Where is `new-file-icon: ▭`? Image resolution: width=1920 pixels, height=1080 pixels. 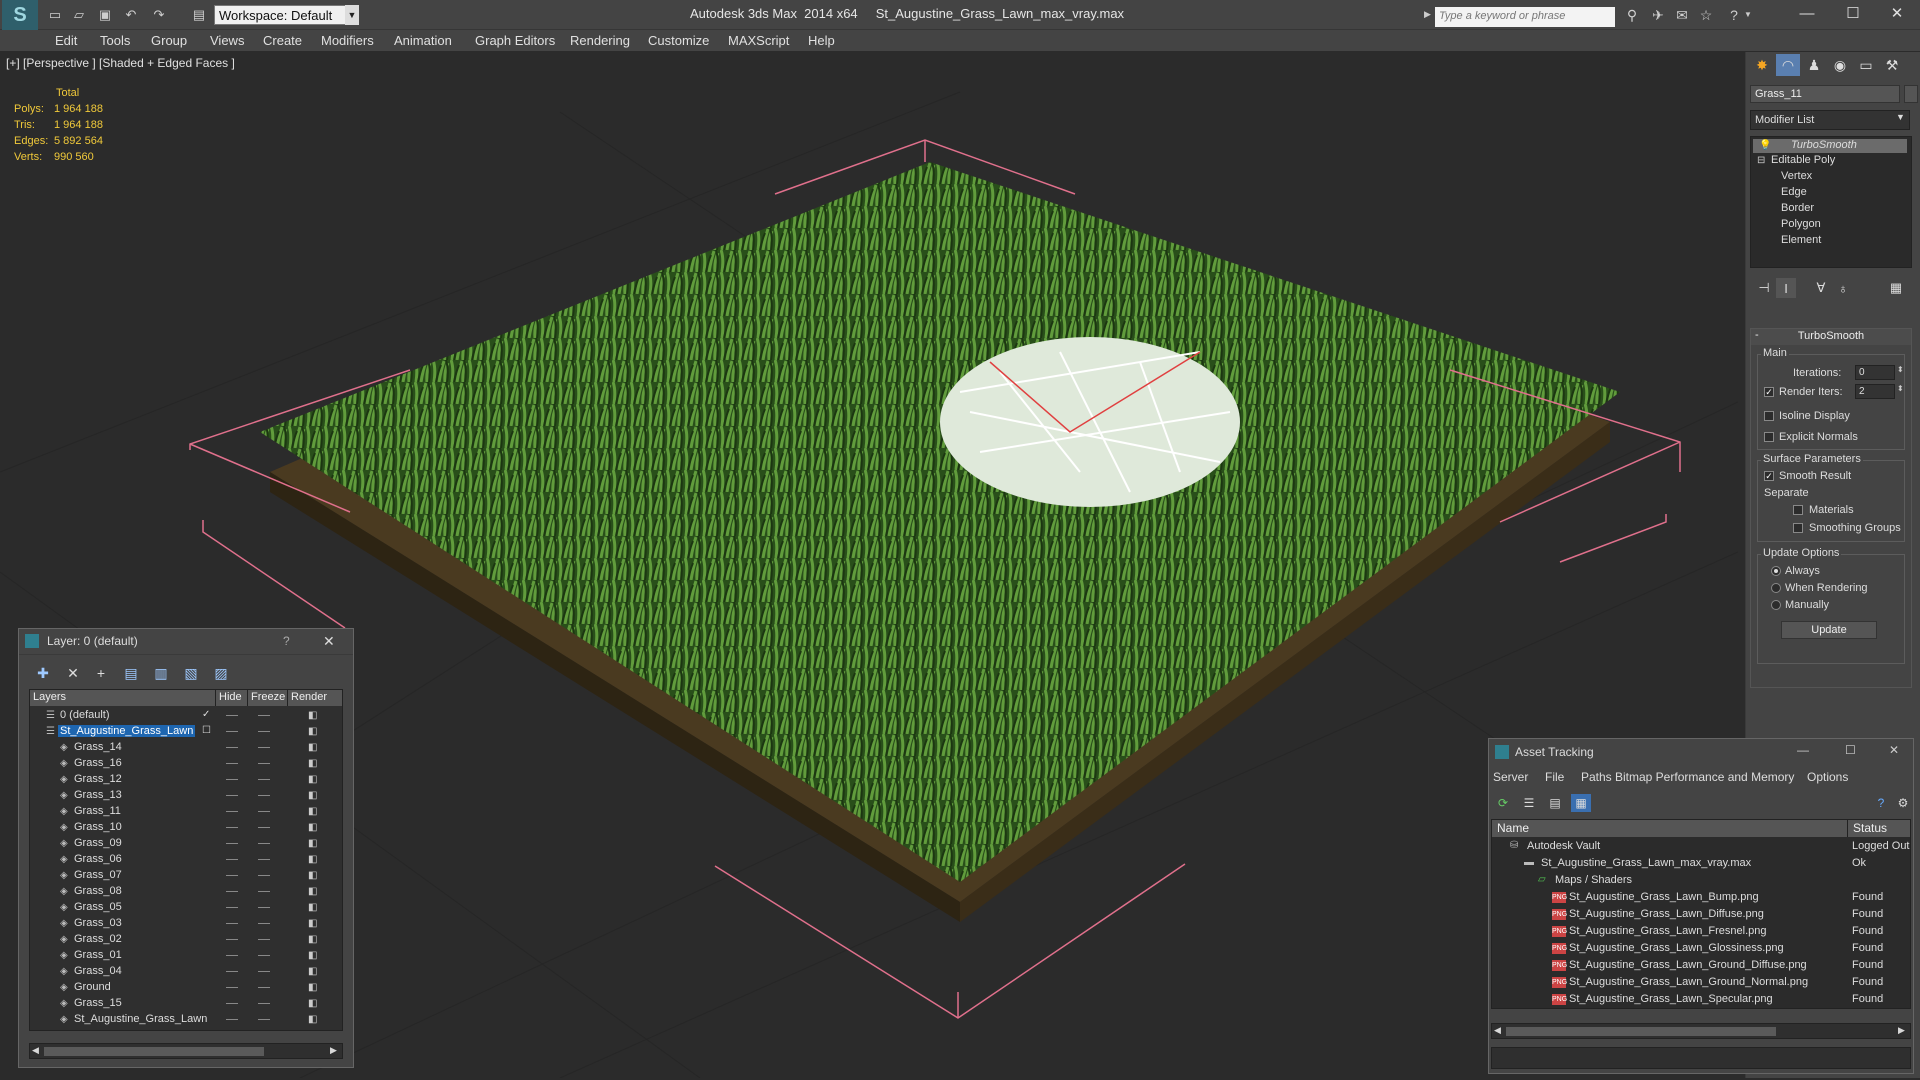
new-file-icon: ▭ is located at coordinates (55, 15).